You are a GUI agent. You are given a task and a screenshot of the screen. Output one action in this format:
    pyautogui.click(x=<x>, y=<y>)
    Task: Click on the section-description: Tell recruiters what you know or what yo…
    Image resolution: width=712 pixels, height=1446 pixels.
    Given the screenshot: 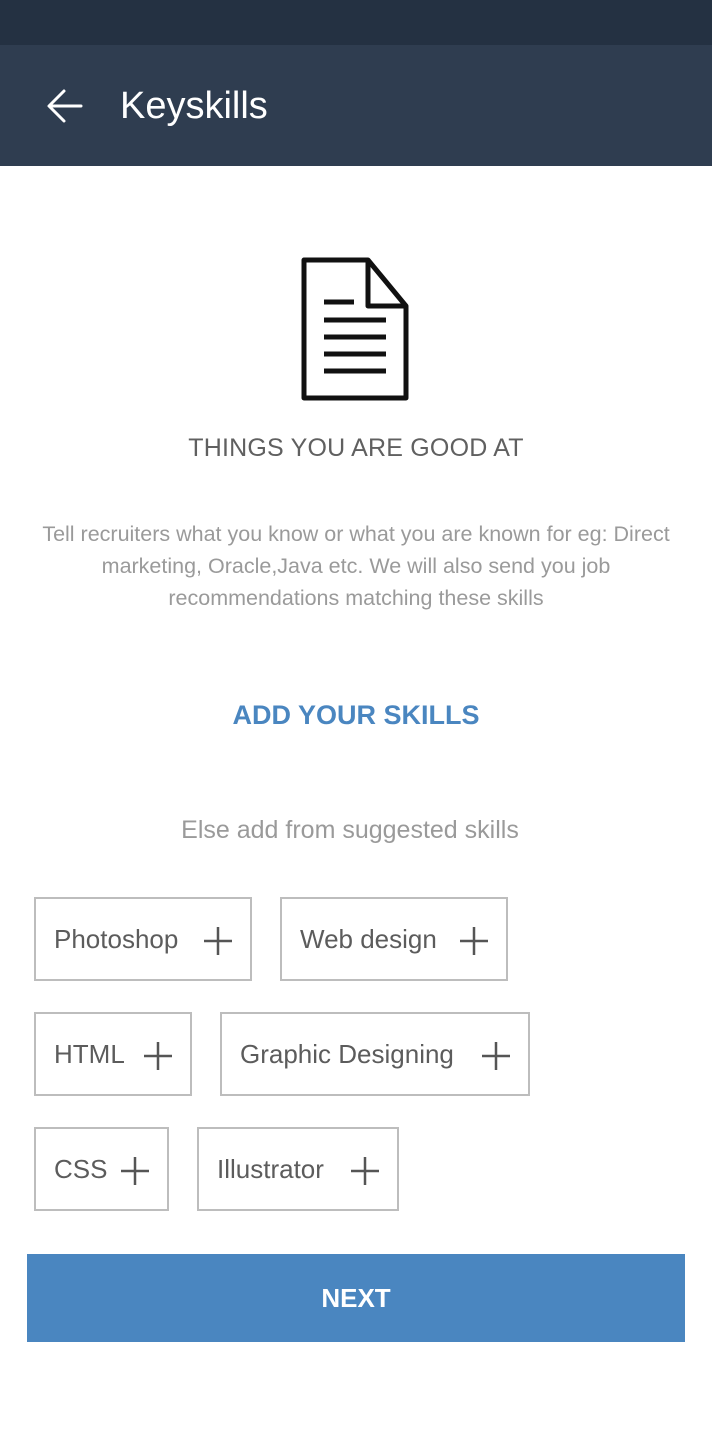 What is the action you would take?
    pyautogui.click(x=356, y=566)
    